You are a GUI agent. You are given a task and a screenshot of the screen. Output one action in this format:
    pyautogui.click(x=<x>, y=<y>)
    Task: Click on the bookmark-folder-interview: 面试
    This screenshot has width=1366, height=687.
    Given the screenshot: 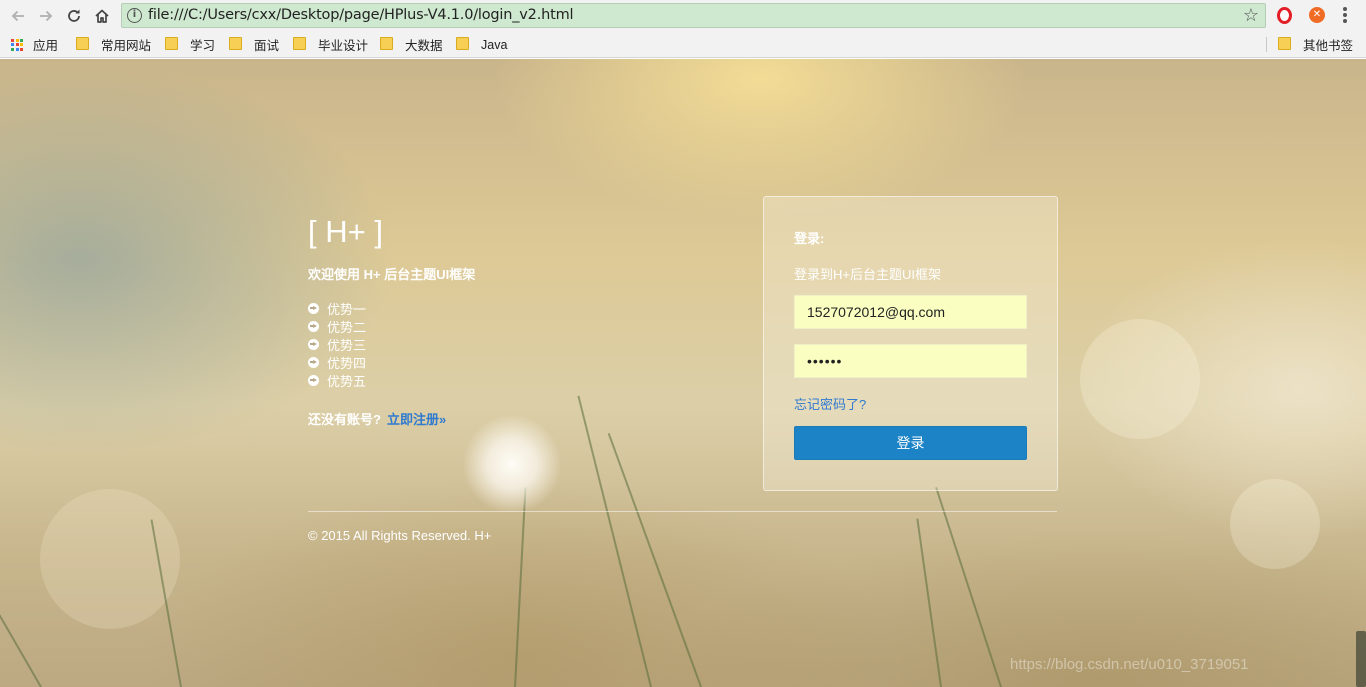 What is the action you would take?
    pyautogui.click(x=254, y=44)
    